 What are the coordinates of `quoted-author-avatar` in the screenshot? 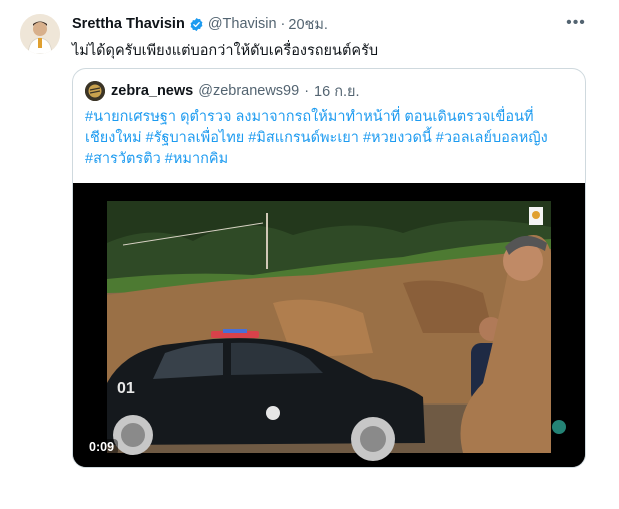 It's located at (95, 91).